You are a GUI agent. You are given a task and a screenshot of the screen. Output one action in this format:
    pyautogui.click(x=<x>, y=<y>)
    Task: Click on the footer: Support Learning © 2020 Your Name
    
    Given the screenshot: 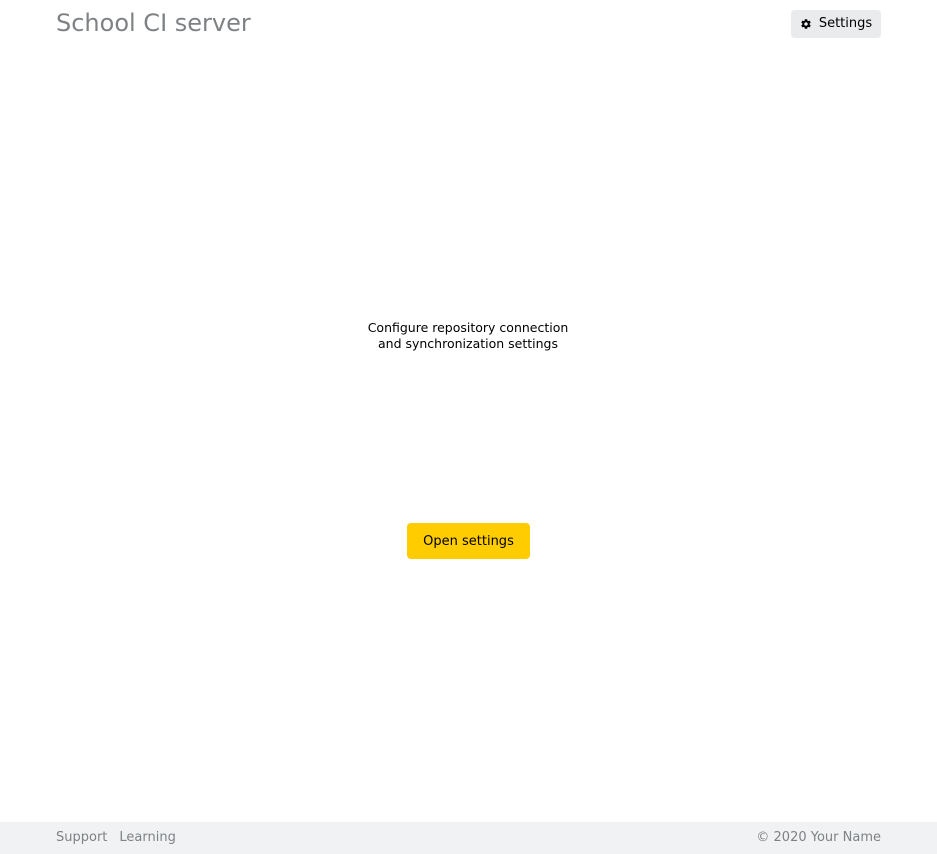 What is the action you would take?
    pyautogui.click(x=468, y=838)
    